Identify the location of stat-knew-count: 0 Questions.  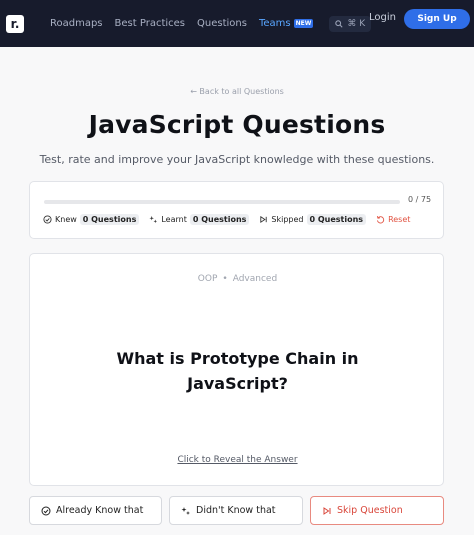
(109, 219).